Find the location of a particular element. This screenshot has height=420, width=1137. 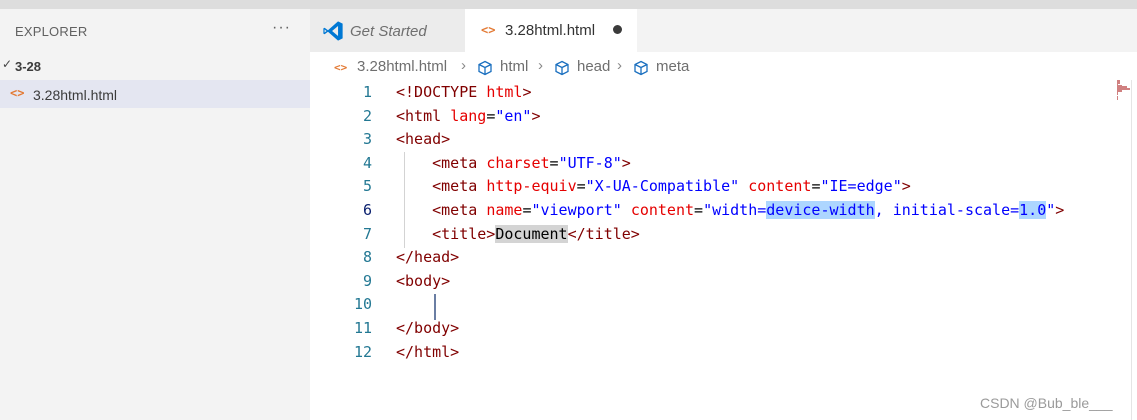

code-token: <title> is located at coordinates (464, 233).